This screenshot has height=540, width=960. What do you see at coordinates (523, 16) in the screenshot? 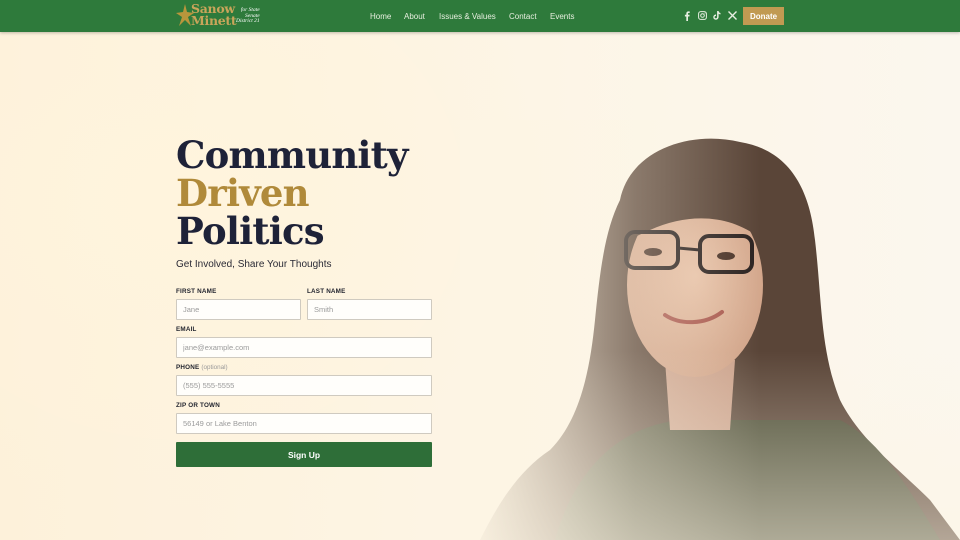
I see `nav-contact: Contact` at bounding box center [523, 16].